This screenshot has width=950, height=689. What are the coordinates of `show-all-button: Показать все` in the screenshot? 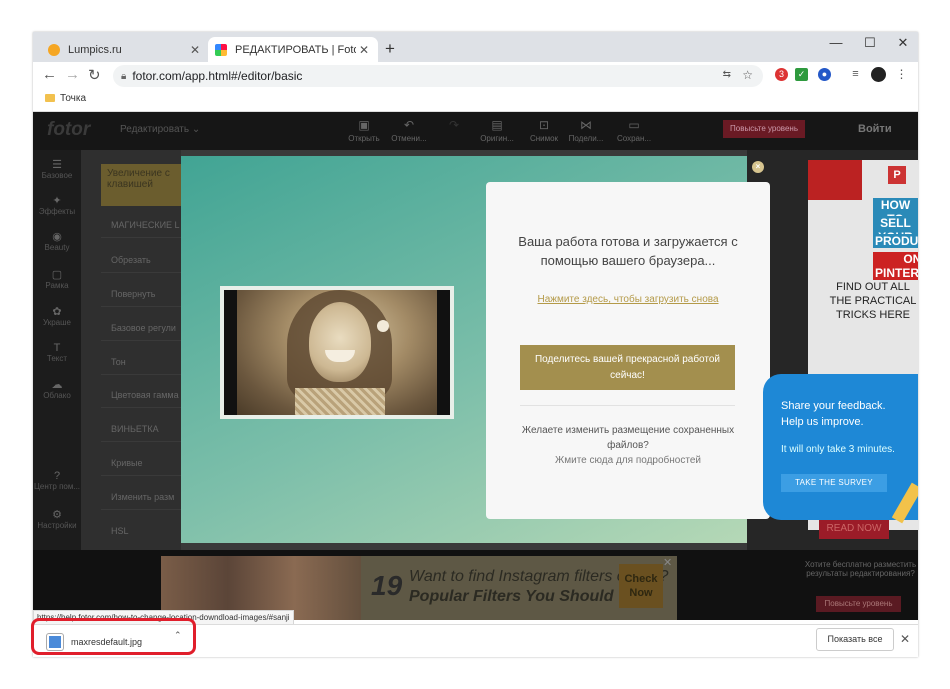 It's located at (855, 639).